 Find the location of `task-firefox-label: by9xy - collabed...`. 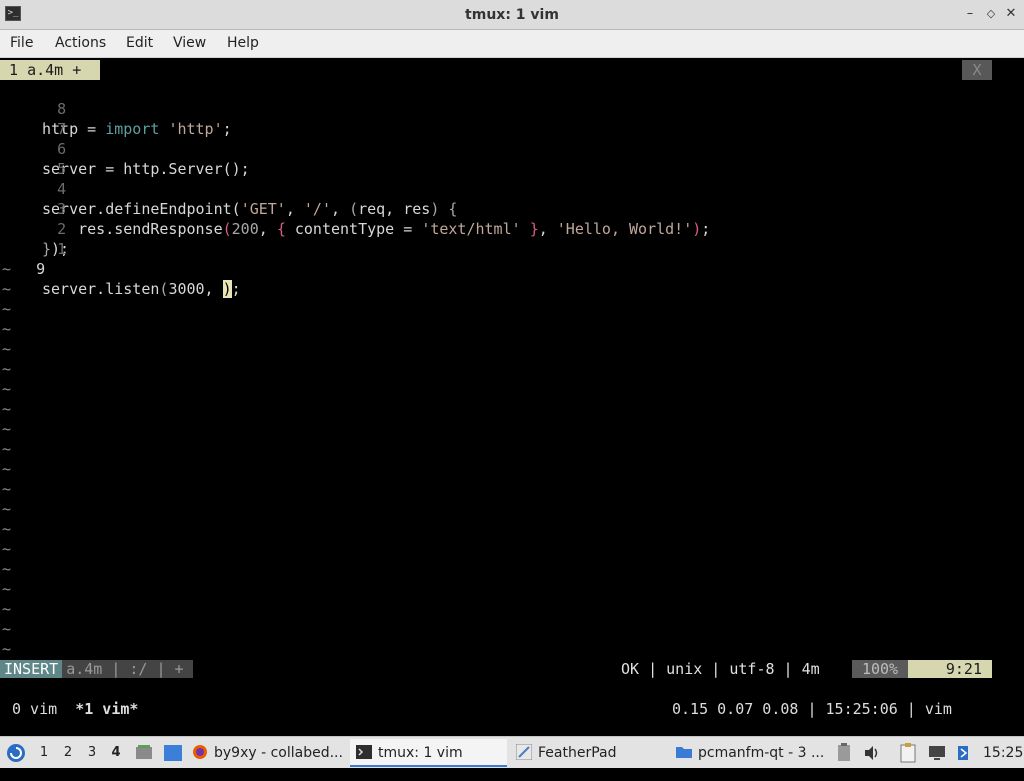

task-firefox-label: by9xy - collabed... is located at coordinates (278, 753).